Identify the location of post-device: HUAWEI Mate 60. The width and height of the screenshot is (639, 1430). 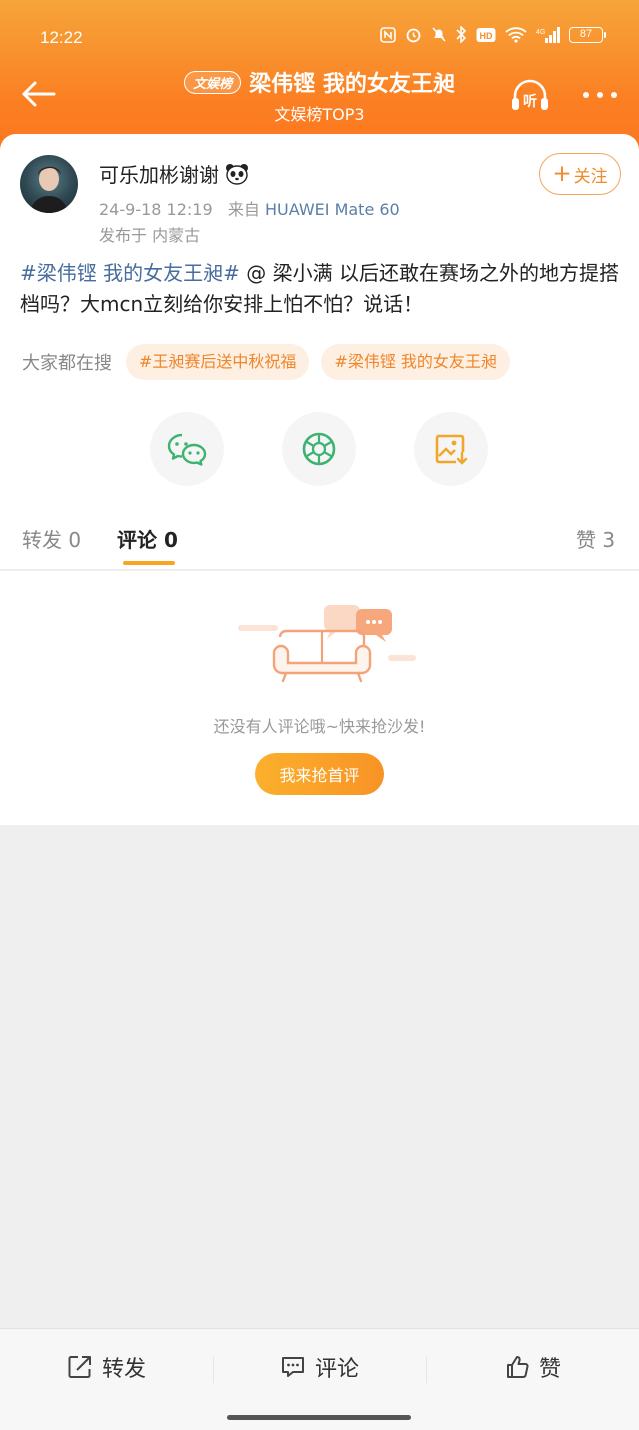
(332, 209).